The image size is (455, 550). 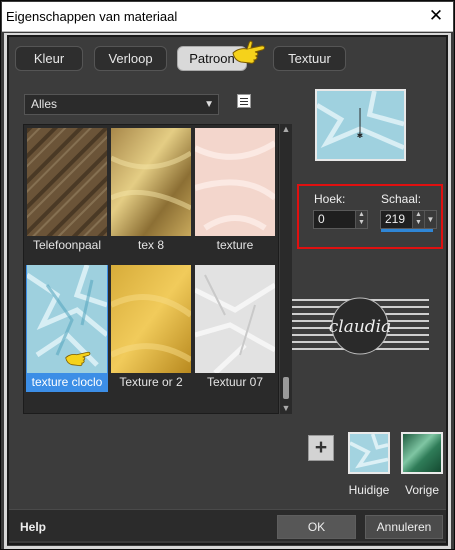 What do you see at coordinates (401, 199) in the screenshot?
I see `scale-label: Schaal:` at bounding box center [401, 199].